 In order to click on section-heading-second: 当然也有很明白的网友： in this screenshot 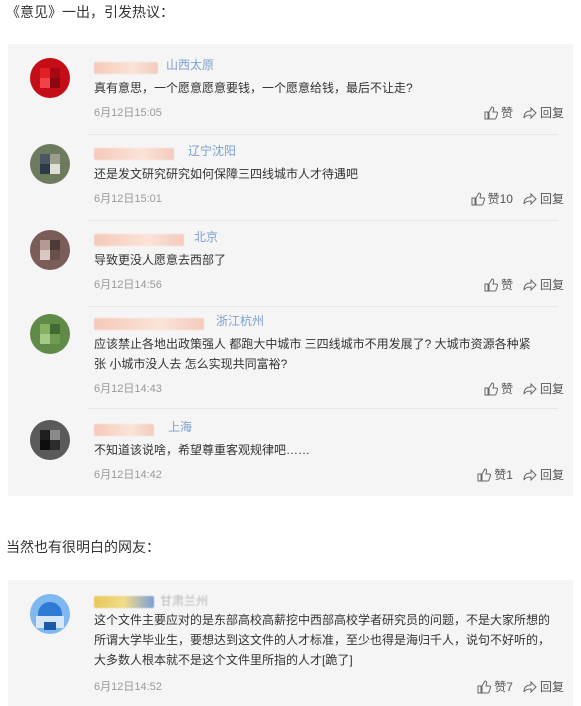, I will do `click(83, 547)`.